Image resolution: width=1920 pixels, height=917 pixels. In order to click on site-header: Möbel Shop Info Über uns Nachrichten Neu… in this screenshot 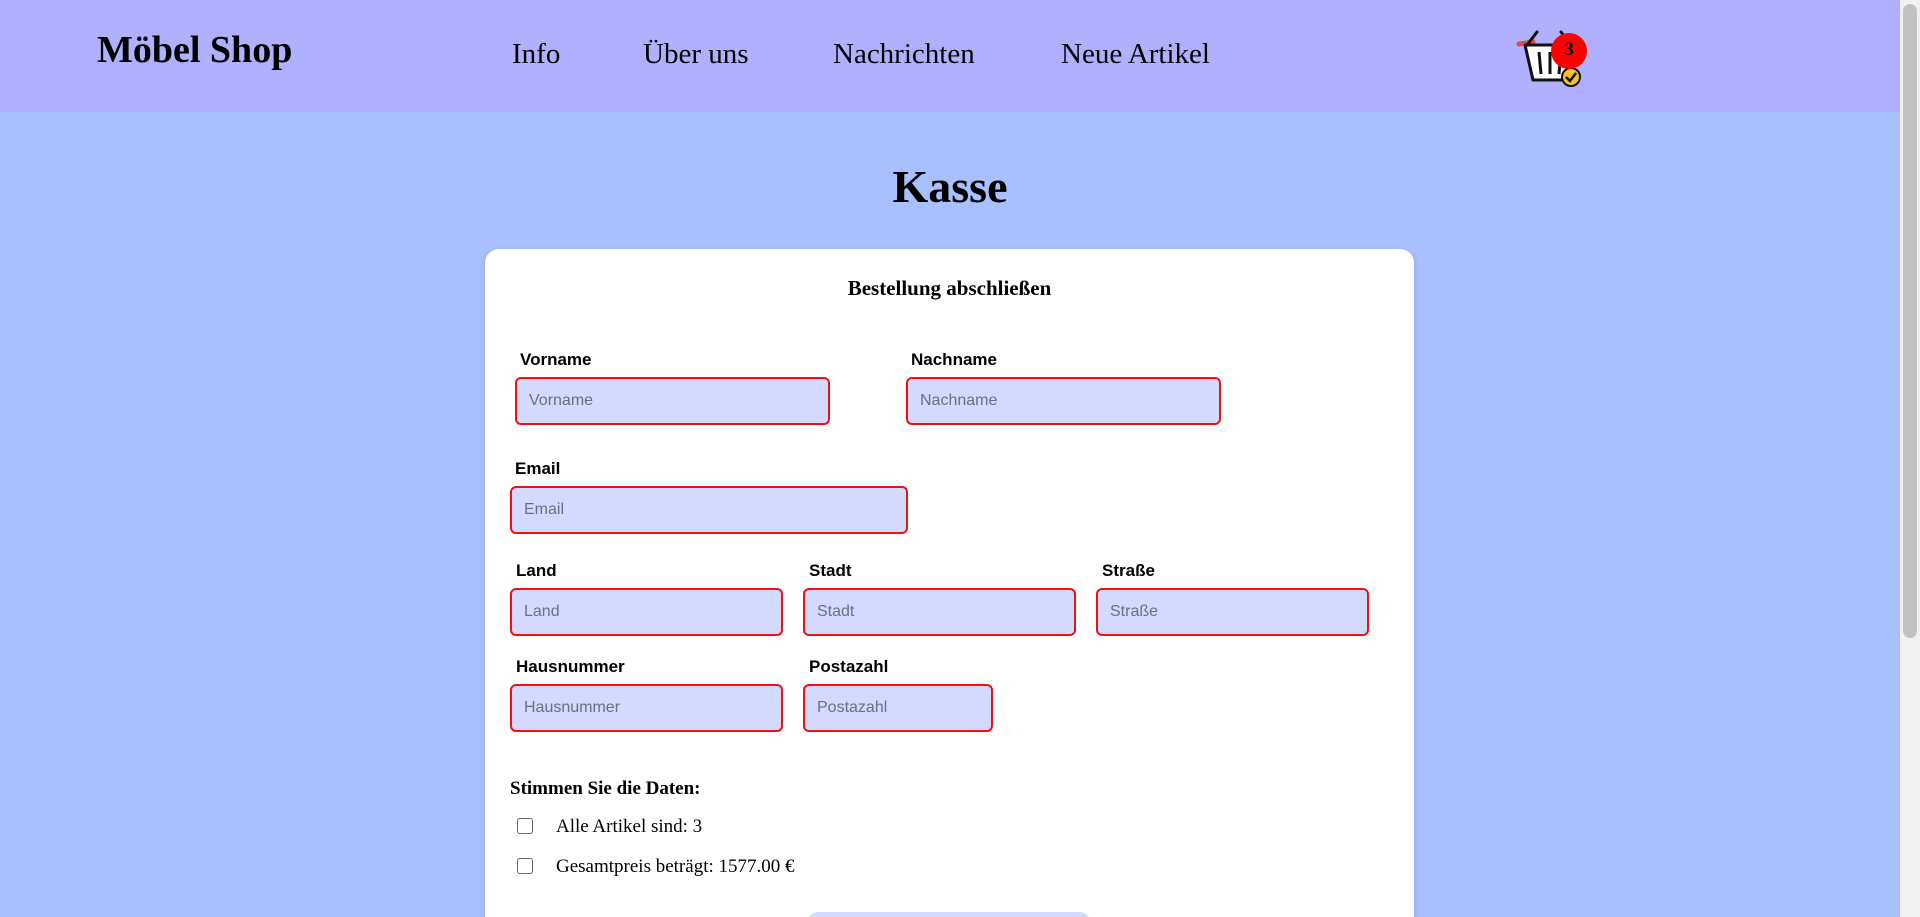, I will do `click(950, 56)`.